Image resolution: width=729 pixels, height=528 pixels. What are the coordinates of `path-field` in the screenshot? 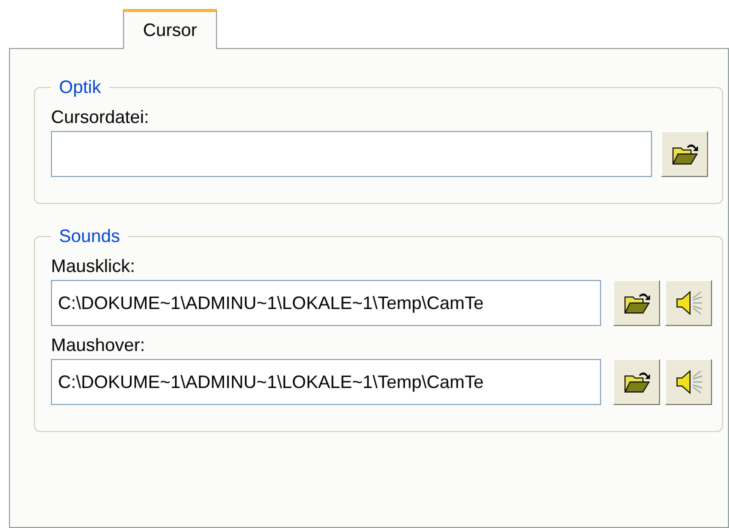 It's located at (351, 154).